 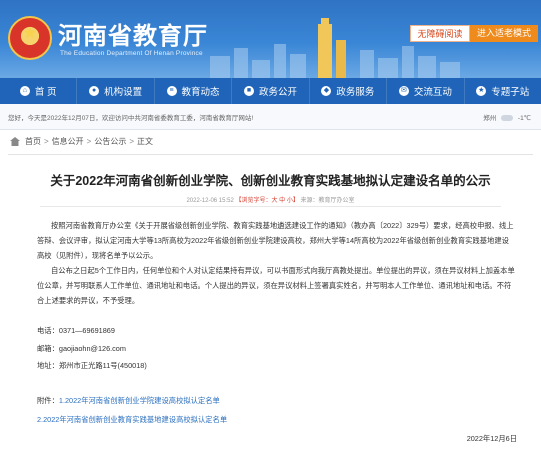 What do you see at coordinates (81, 348) in the screenshot?
I see `contact-email: 邮箱：gaojiaohn@126.com` at bounding box center [81, 348].